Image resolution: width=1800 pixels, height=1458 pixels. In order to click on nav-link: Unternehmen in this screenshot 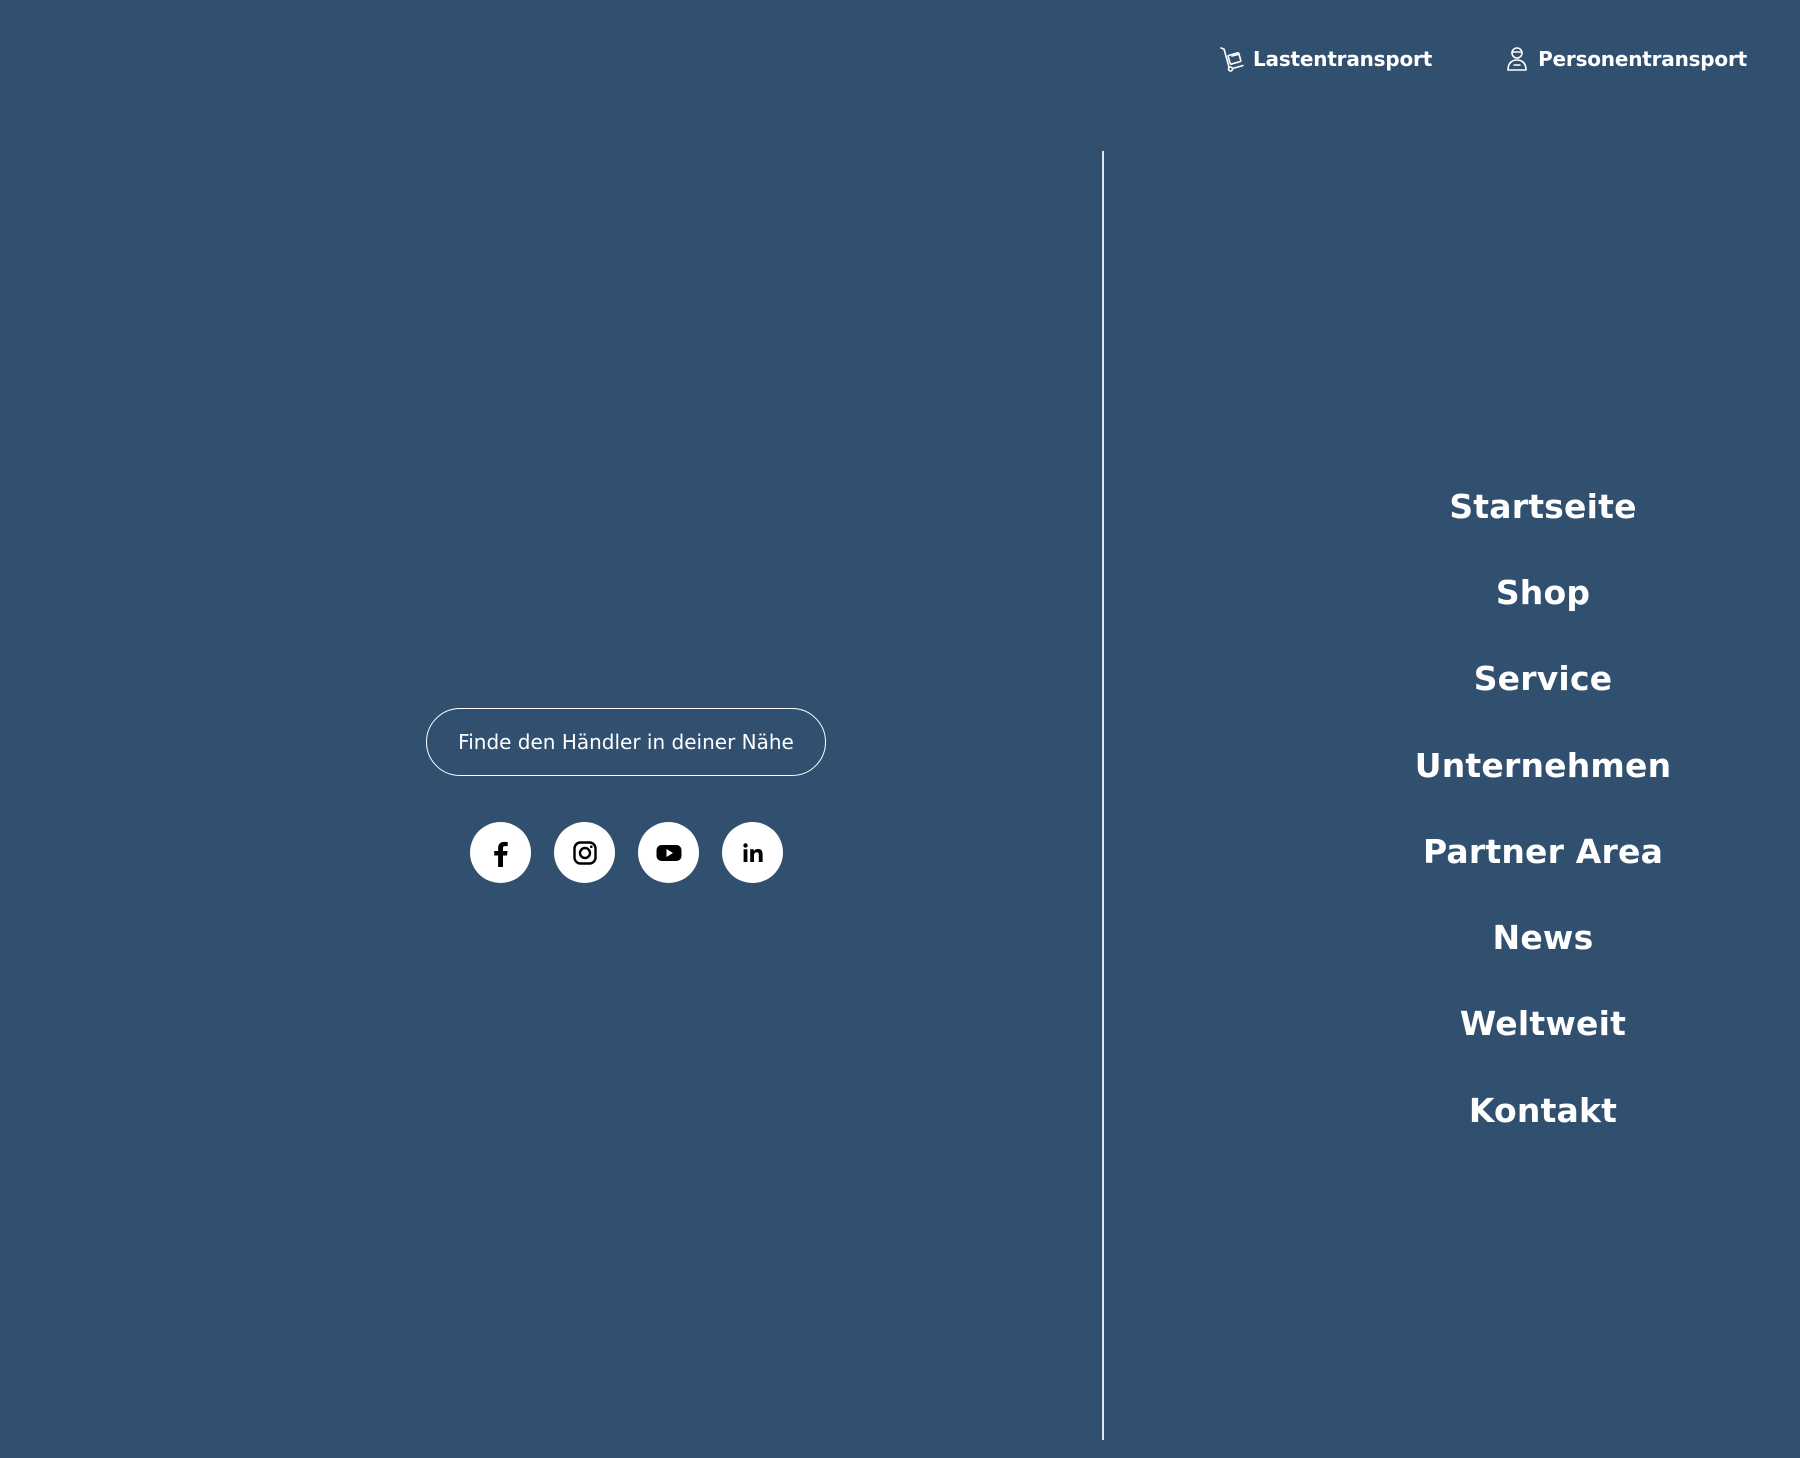, I will do `click(1543, 765)`.